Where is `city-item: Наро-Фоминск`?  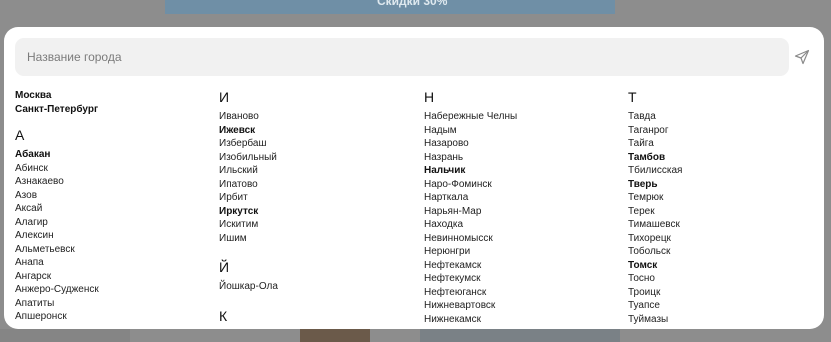 city-item: Наро-Фоминск is located at coordinates (519, 185).